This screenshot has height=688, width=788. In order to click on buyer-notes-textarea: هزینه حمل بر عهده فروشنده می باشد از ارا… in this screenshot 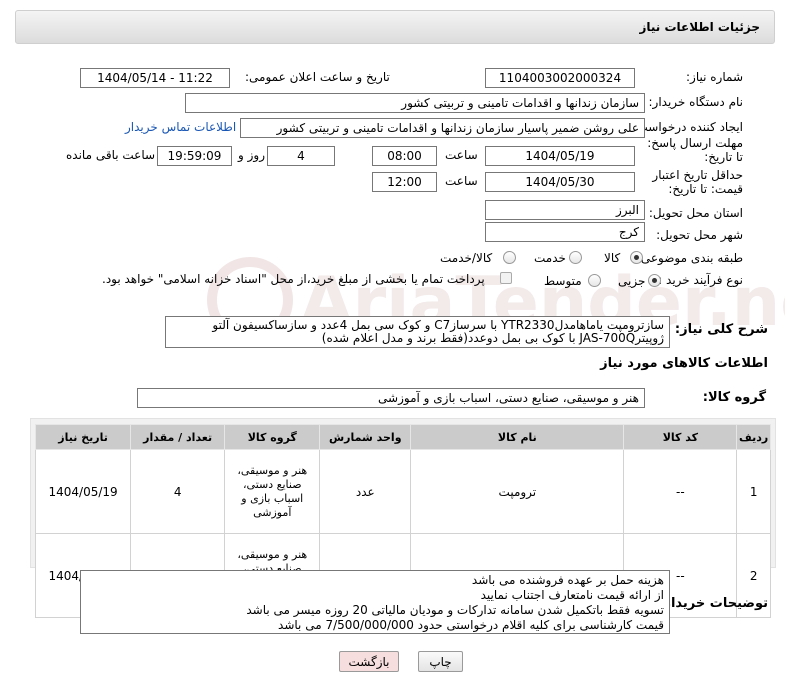, I will do `click(375, 602)`.